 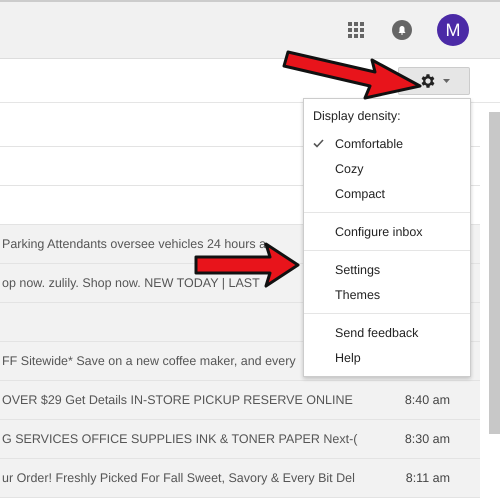 I want to click on menu-item-label: Cozy, so click(x=349, y=169).